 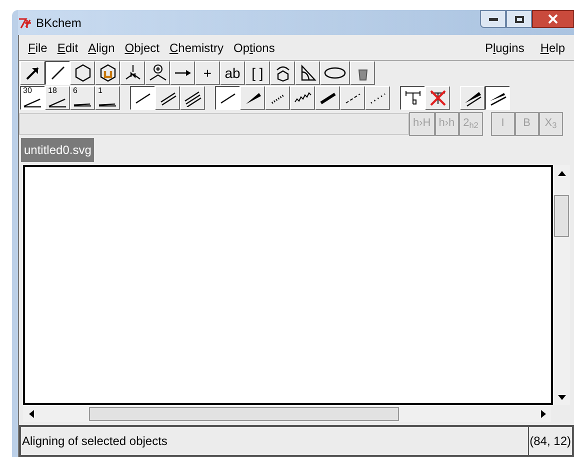 What do you see at coordinates (57, 150) in the screenshot?
I see `document-tab: untitled0.svg` at bounding box center [57, 150].